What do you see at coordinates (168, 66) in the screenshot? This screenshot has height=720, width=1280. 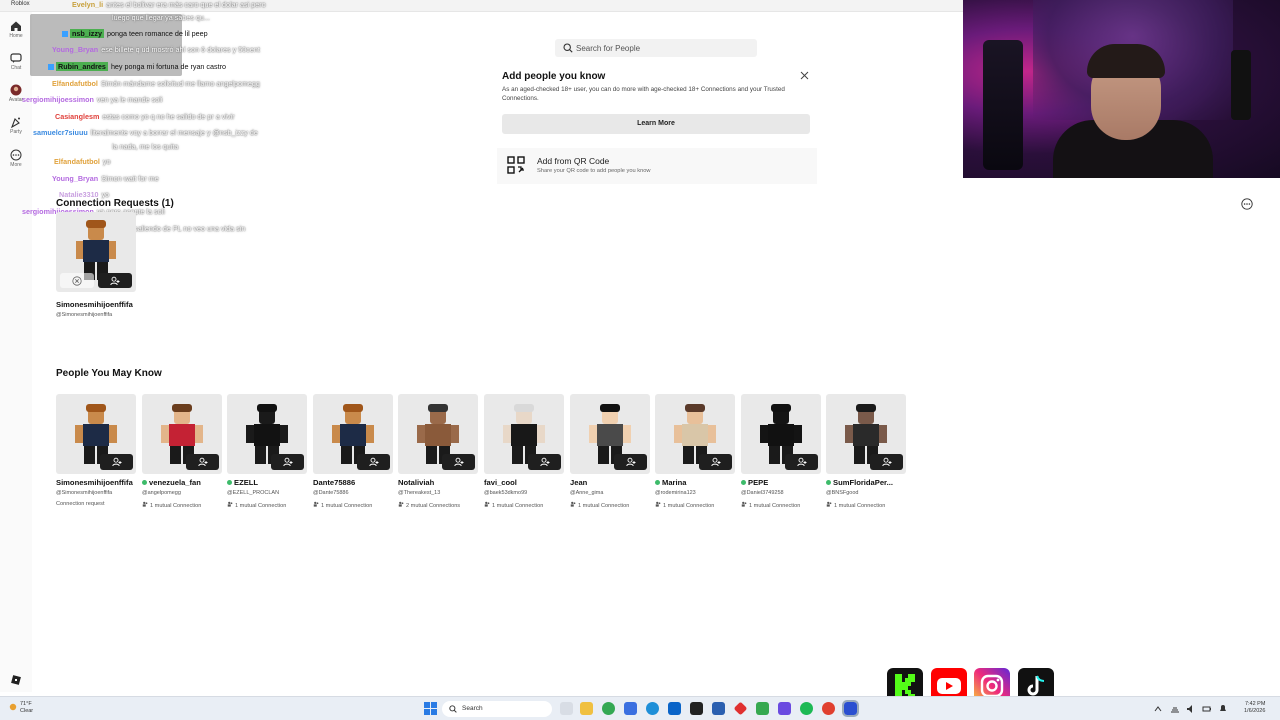 I see `chat-message-text: hey ponga mi fortuna de ryan castro` at bounding box center [168, 66].